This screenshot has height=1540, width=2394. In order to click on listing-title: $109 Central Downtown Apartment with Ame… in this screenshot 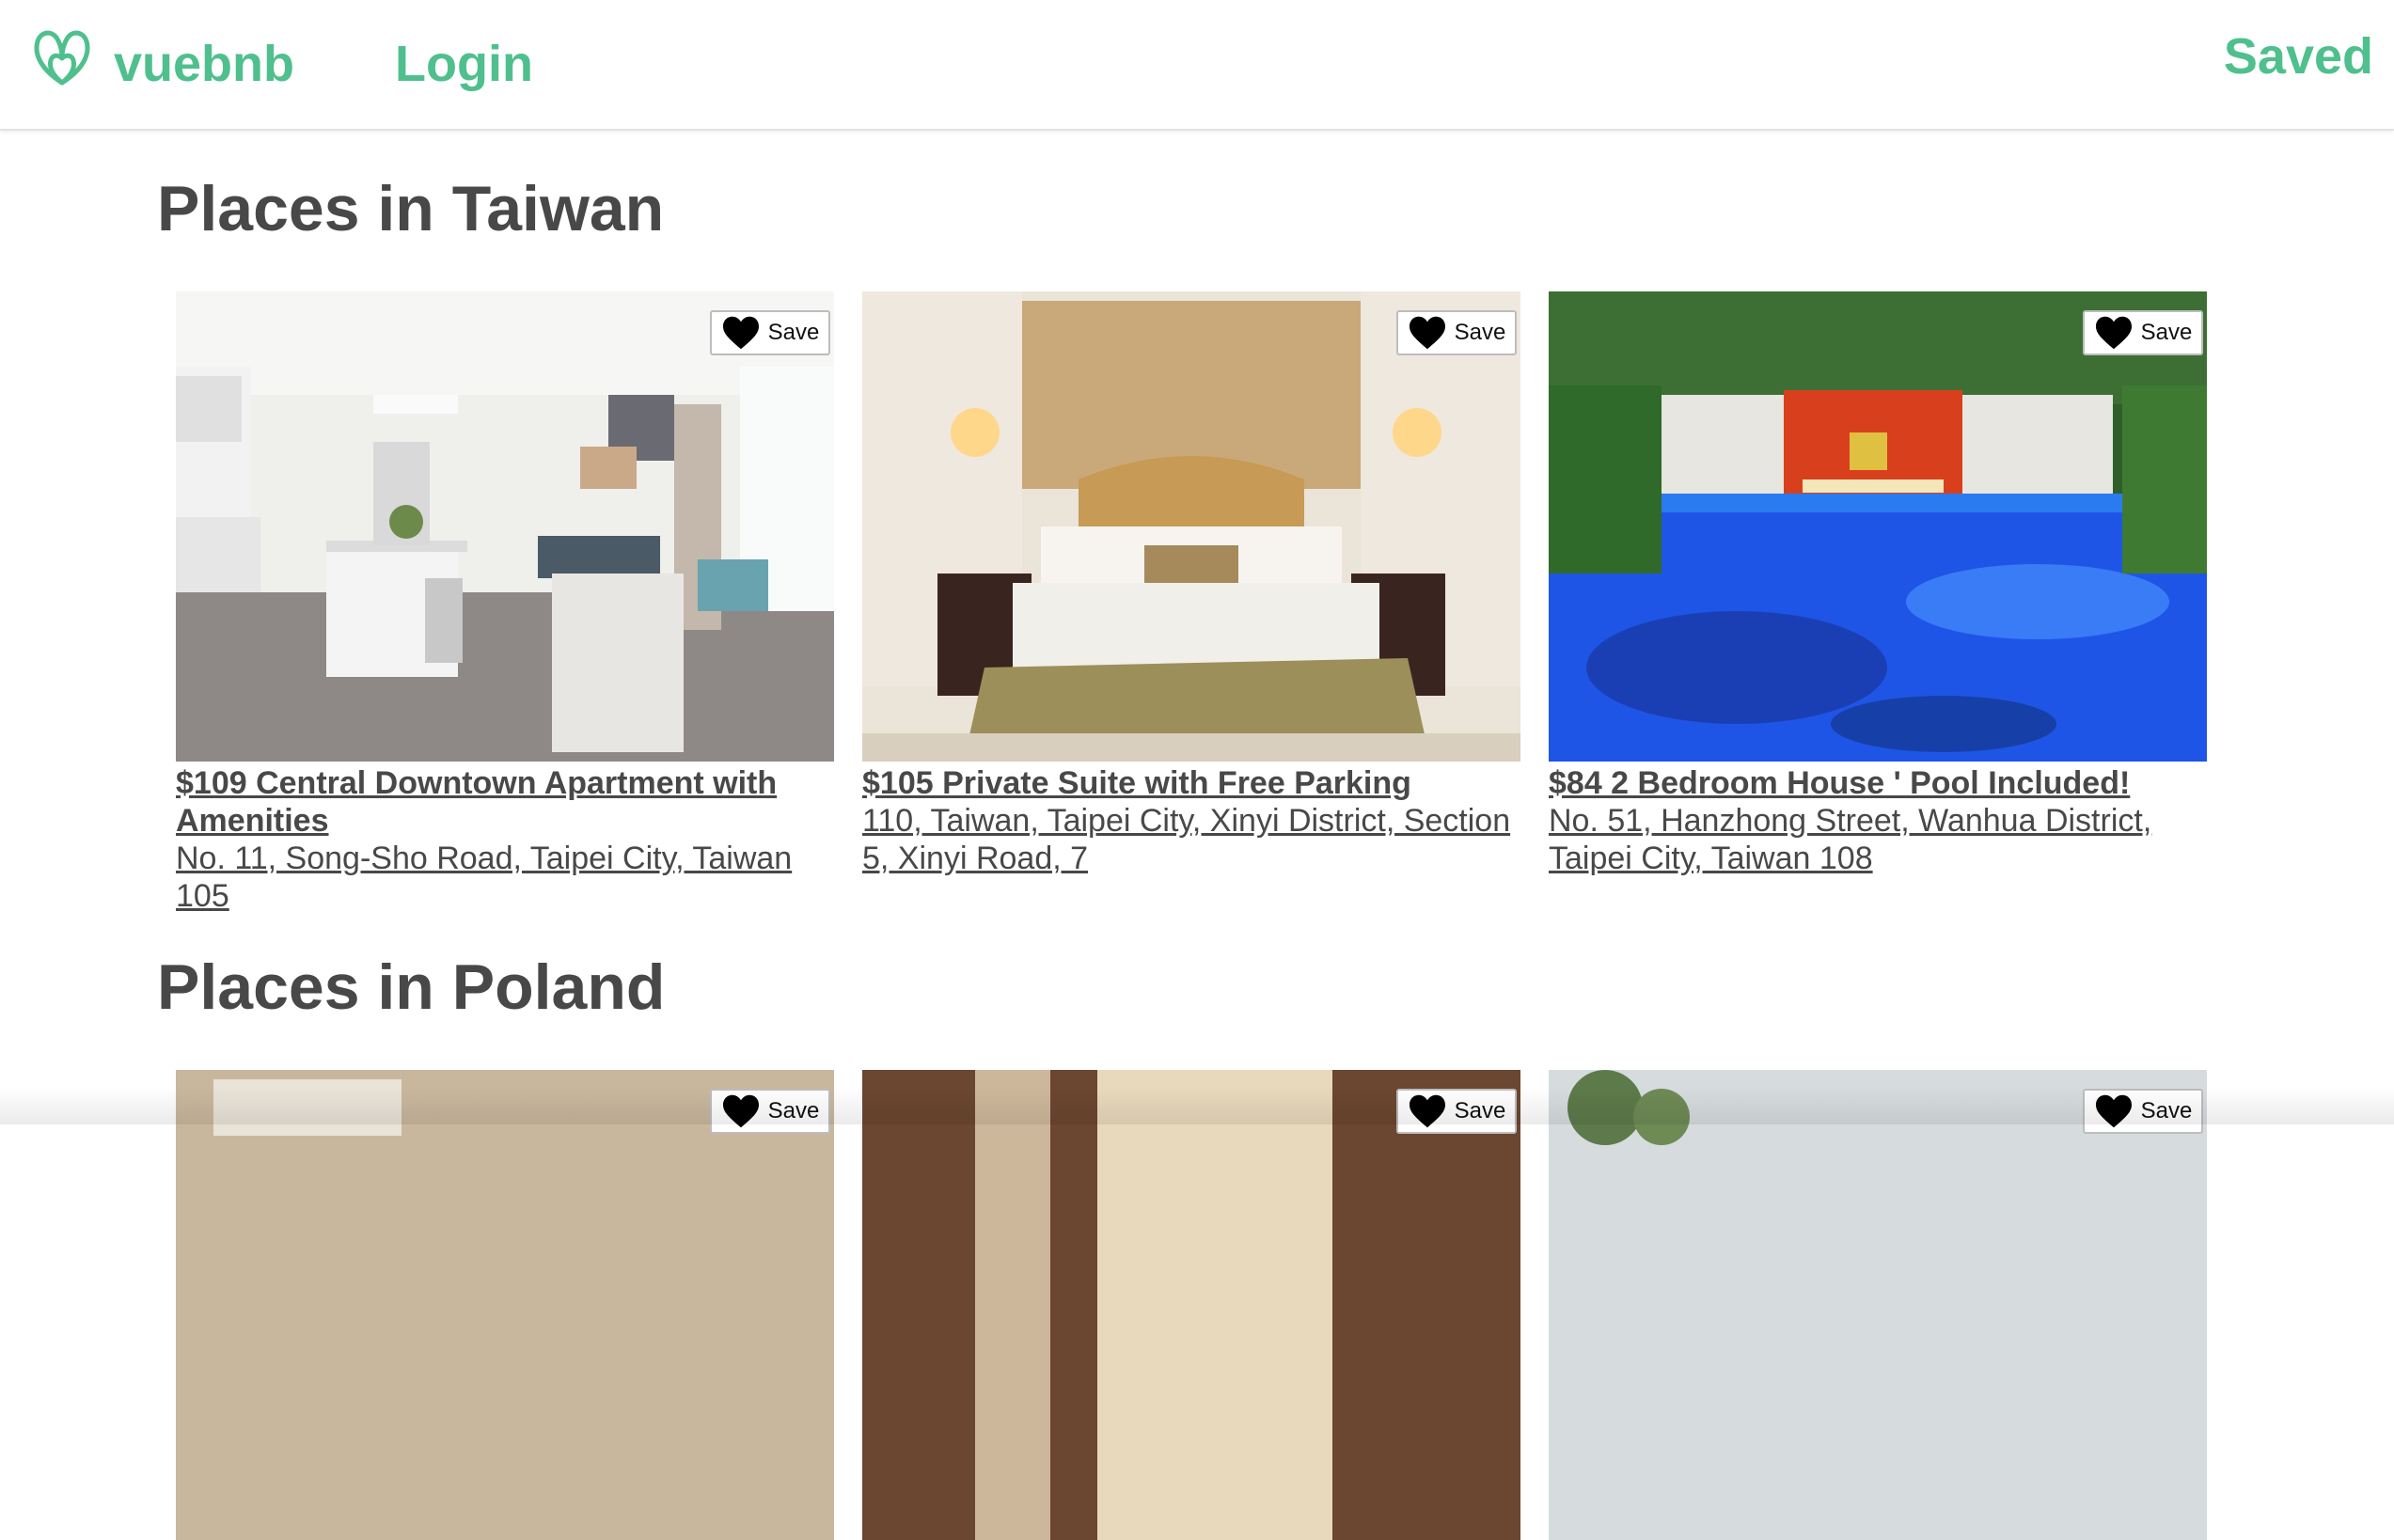, I will do `click(505, 802)`.